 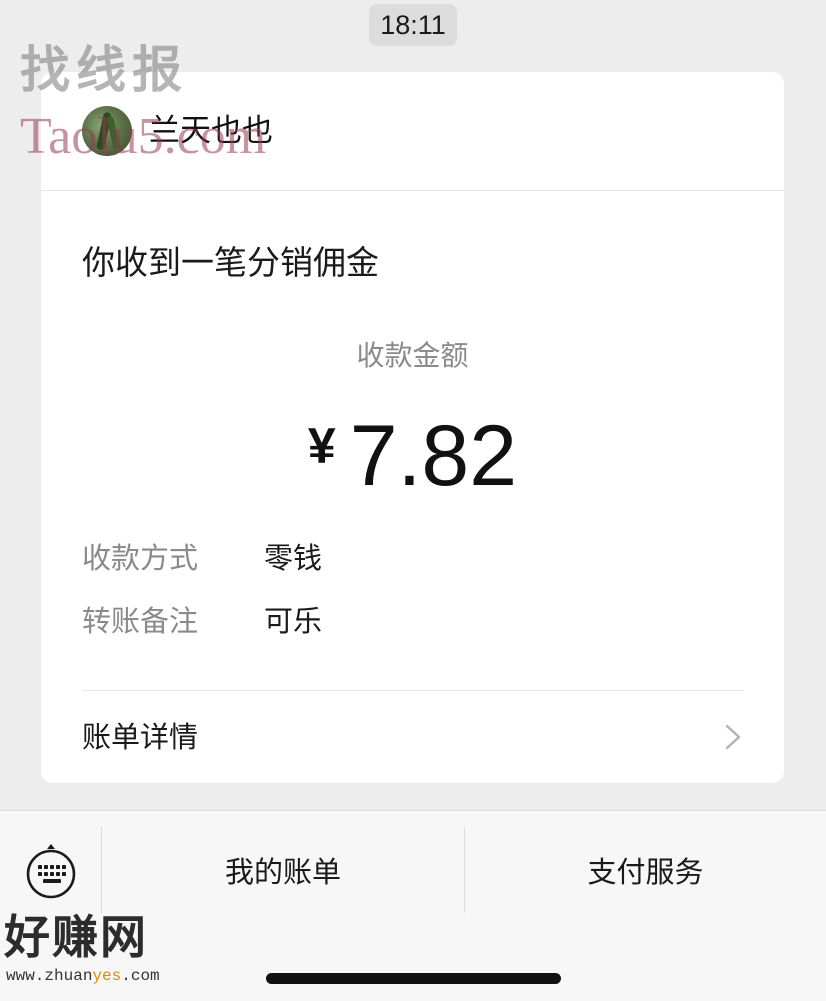 What do you see at coordinates (413, 25) in the screenshot?
I see `message-timestamp: 18:11` at bounding box center [413, 25].